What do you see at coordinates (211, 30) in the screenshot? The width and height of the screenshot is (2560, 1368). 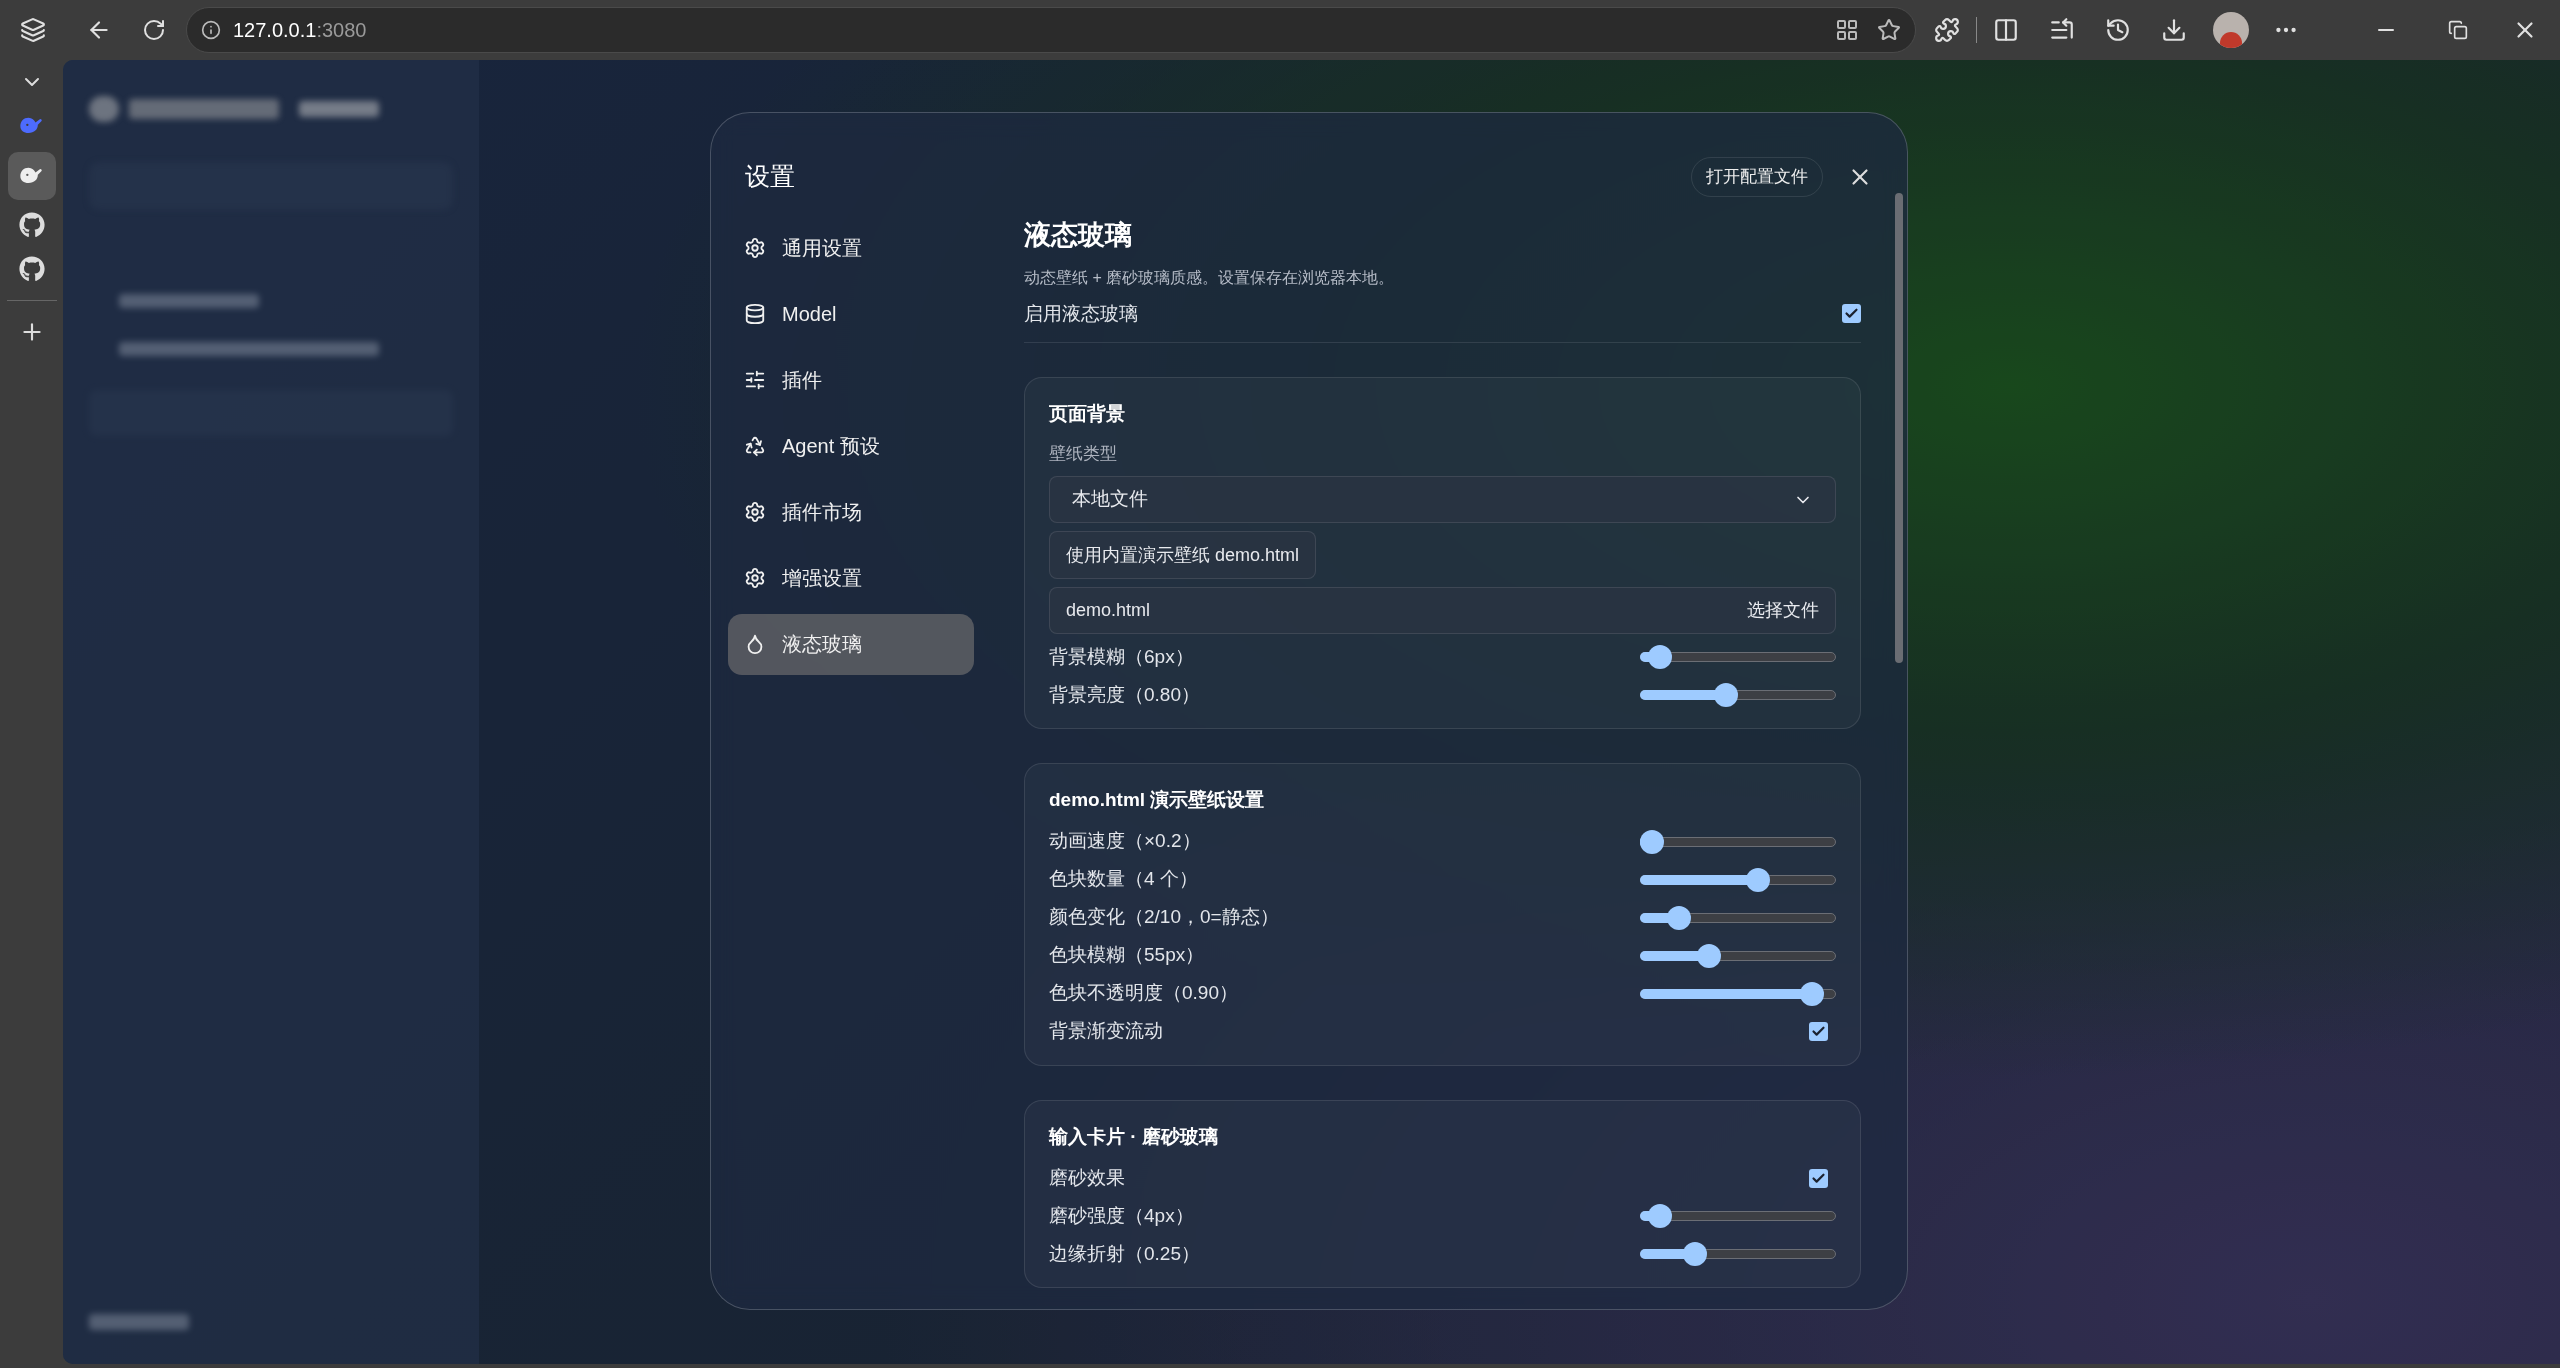 I see `info-icon` at bounding box center [211, 30].